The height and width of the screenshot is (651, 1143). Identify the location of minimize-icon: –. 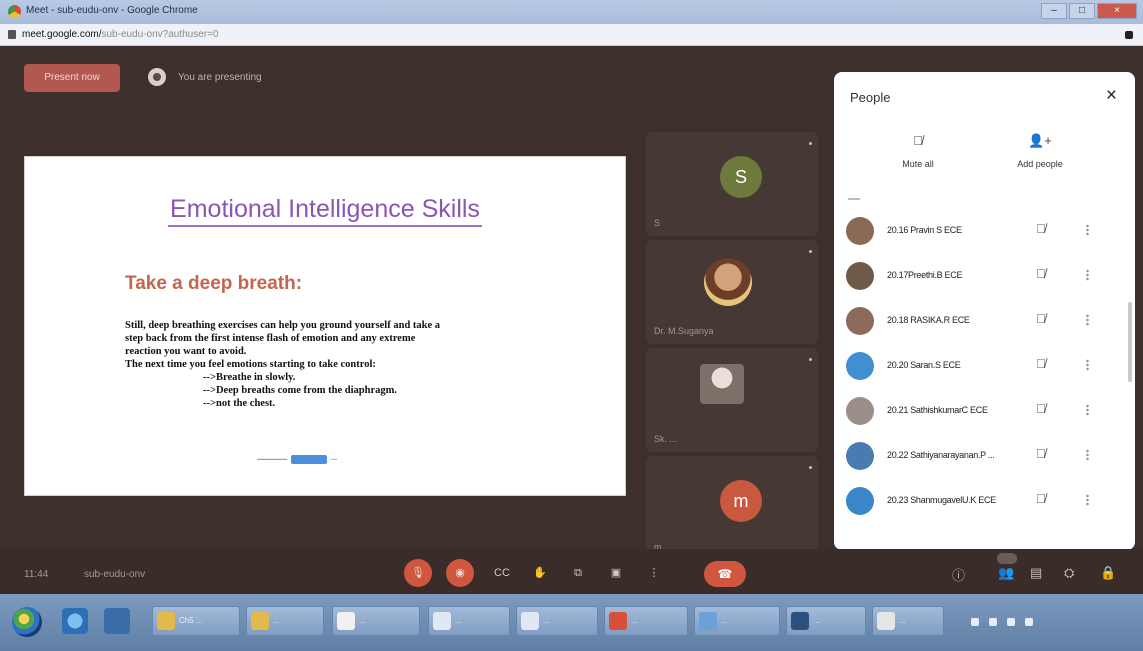
(1054, 11).